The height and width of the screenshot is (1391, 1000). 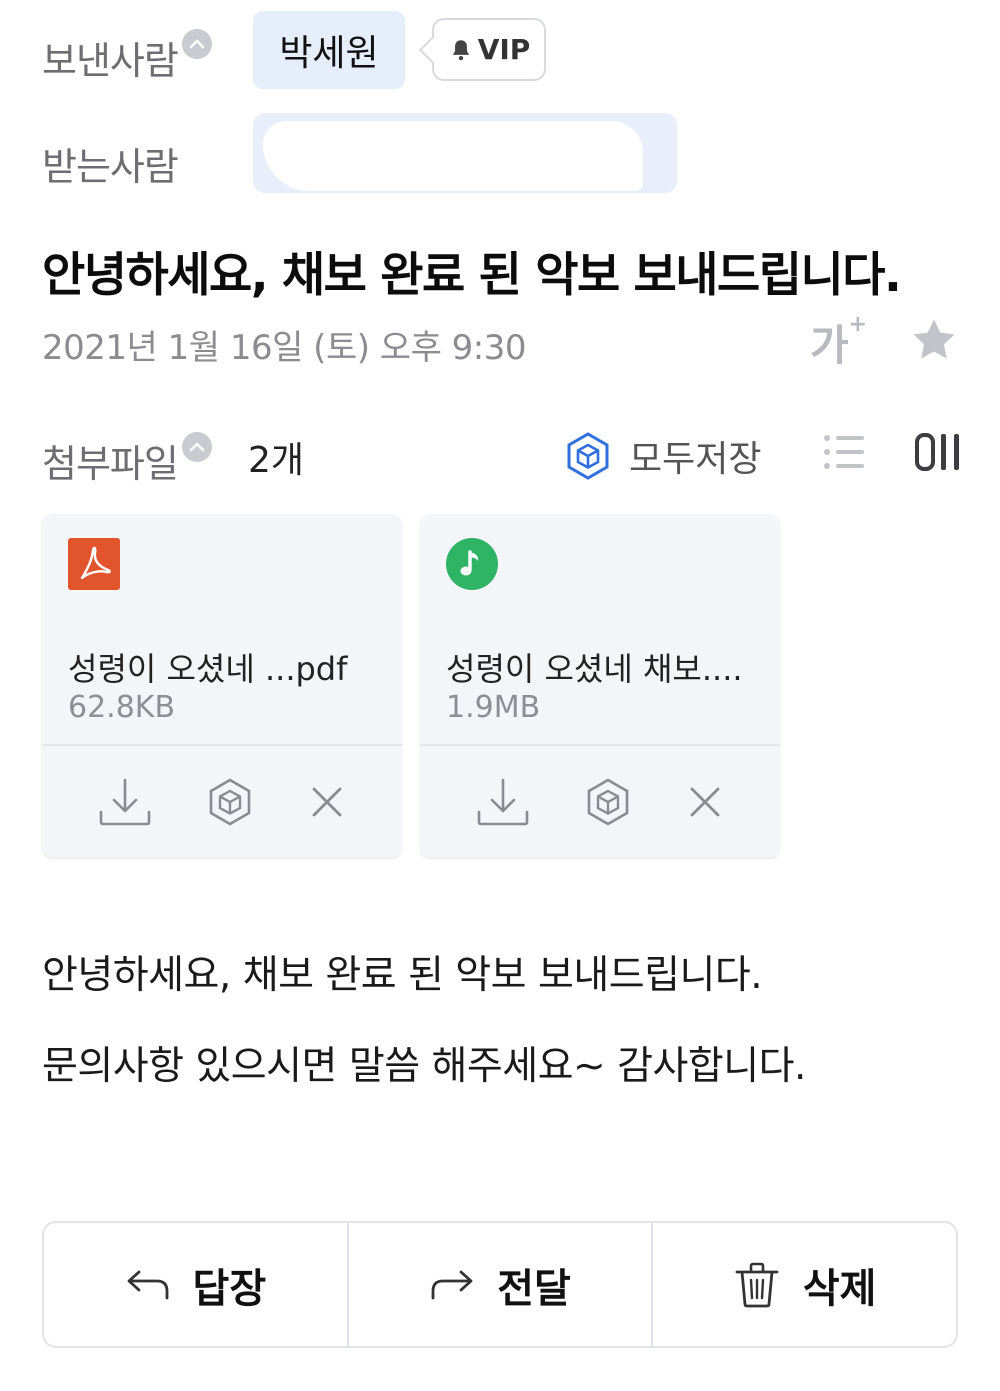 I want to click on delete-label: 삭제, so click(x=839, y=1288).